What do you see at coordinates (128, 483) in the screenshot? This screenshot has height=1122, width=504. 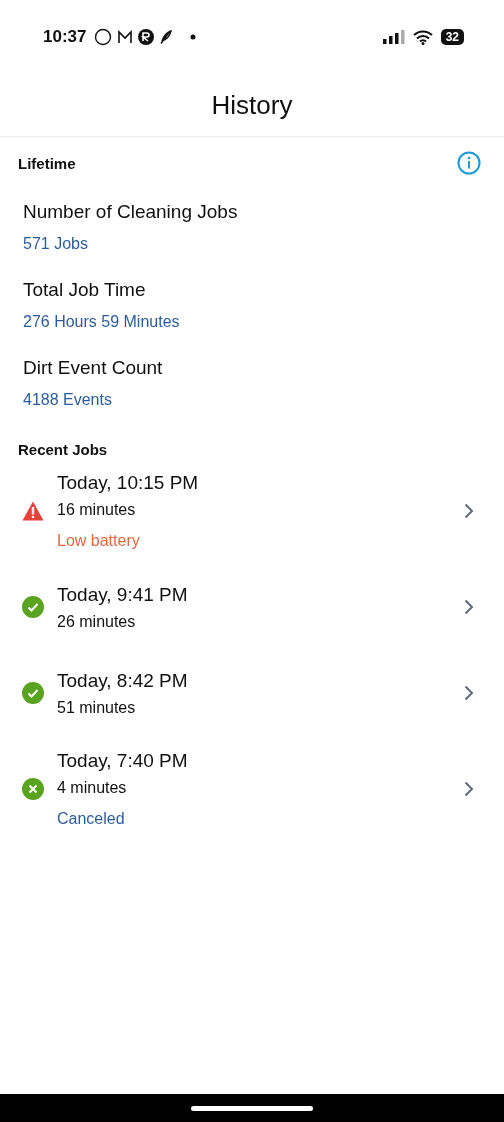 I see `job-time: Today, 10:15 PM` at bounding box center [128, 483].